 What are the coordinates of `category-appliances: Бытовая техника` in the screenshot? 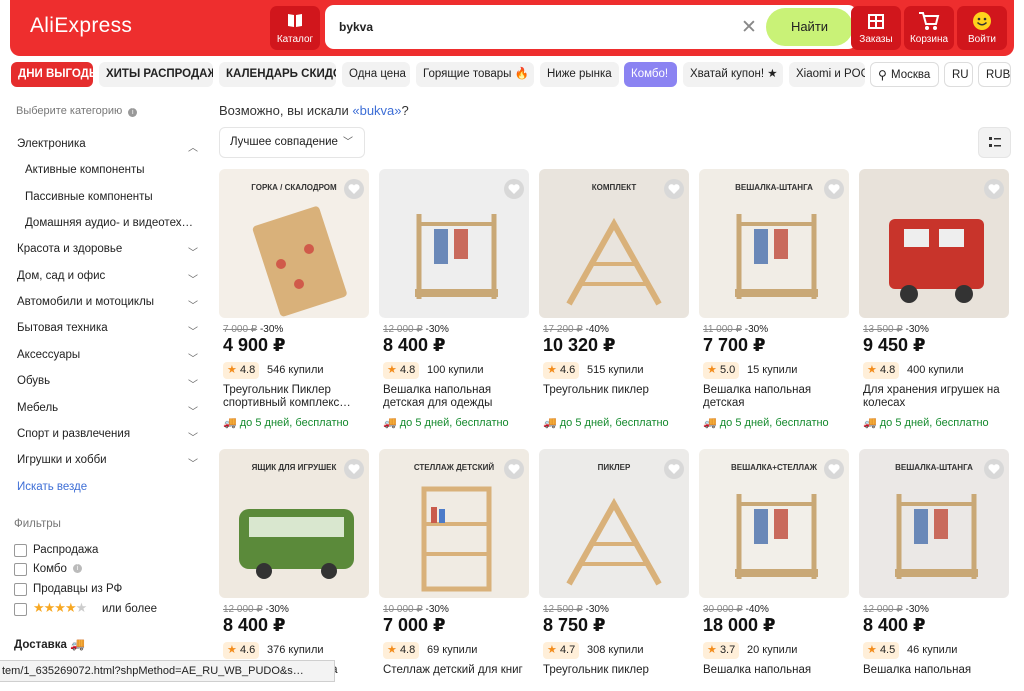 It's located at (62, 328).